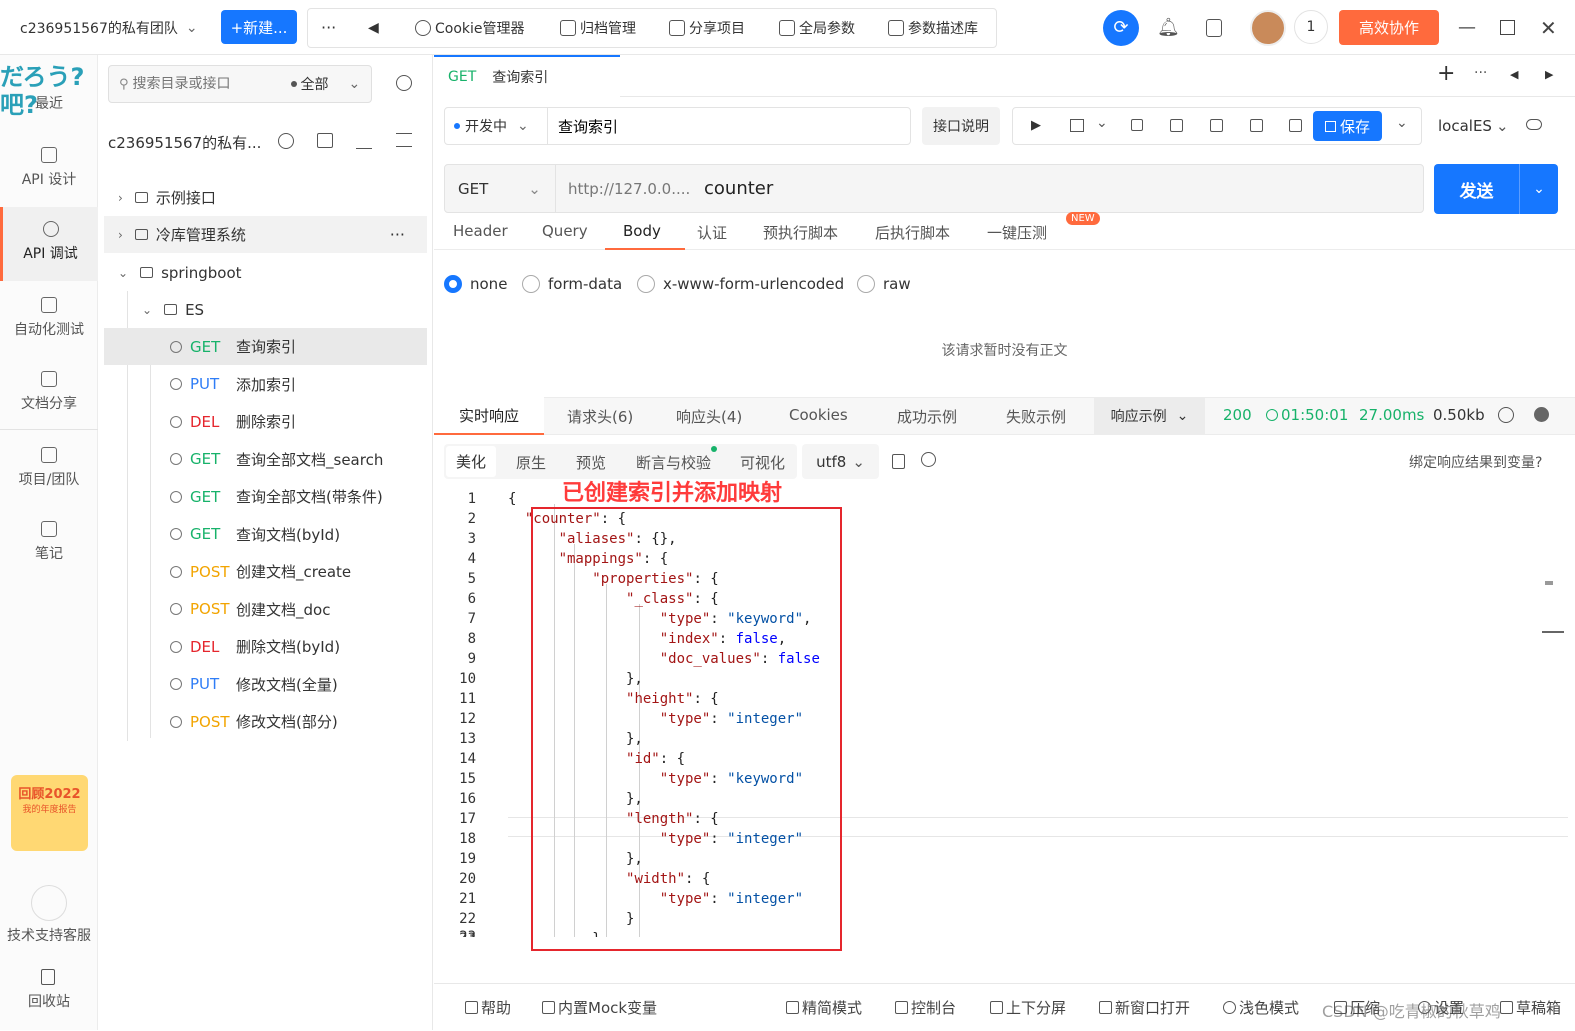 This screenshot has height=1031, width=1575. What do you see at coordinates (315, 84) in the screenshot?
I see `filter-select: 全部` at bounding box center [315, 84].